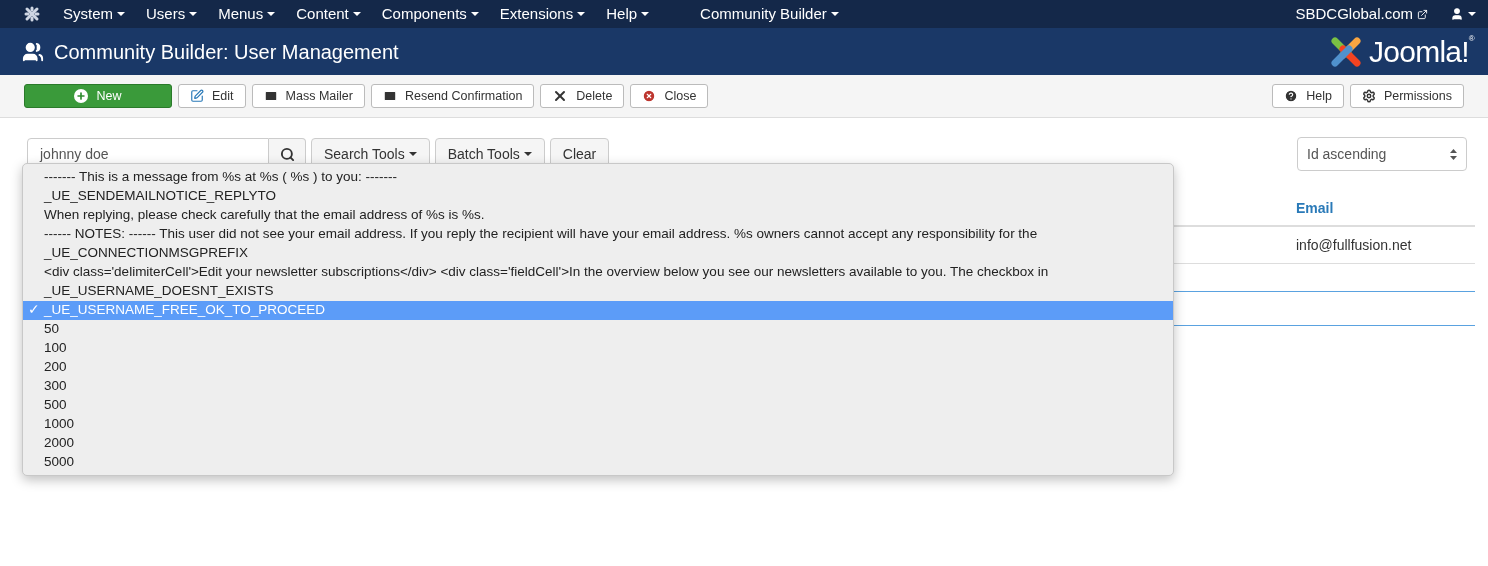 Image resolution: width=1488 pixels, height=566 pixels. I want to click on menu-item: System, so click(94, 14).